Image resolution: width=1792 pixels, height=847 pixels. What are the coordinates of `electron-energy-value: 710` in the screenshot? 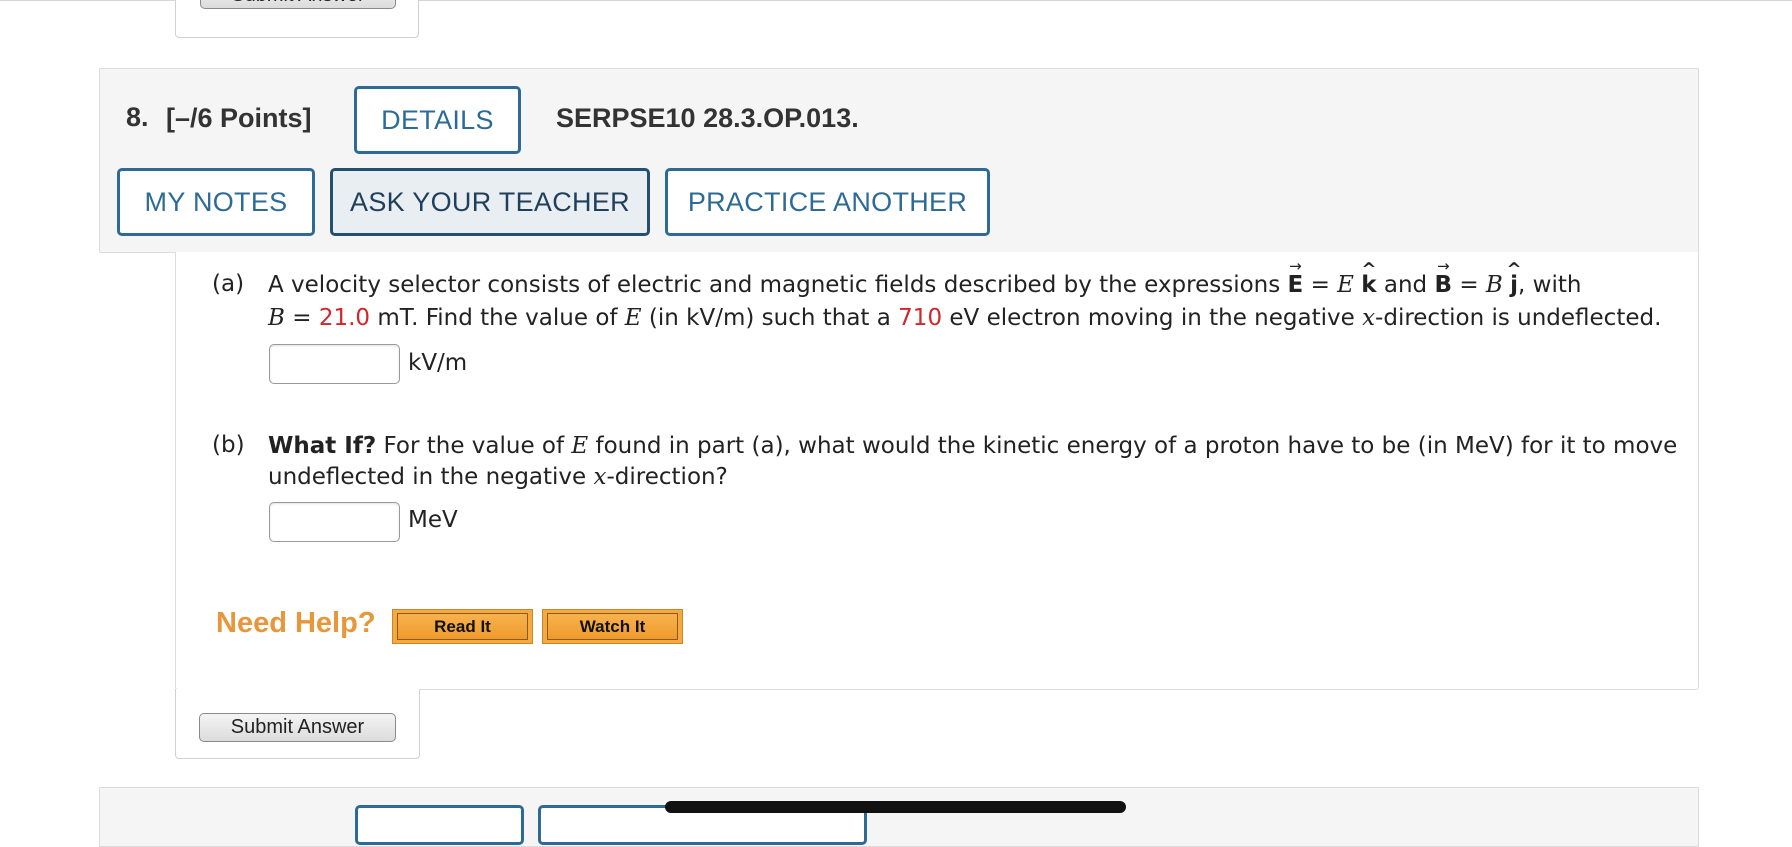 It's located at (920, 318).